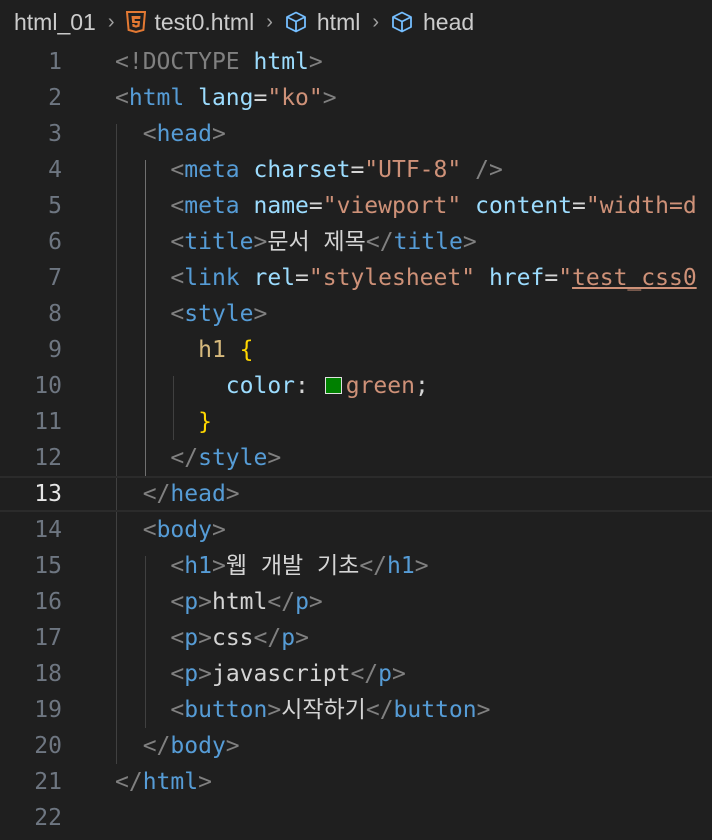  What do you see at coordinates (295, 242) in the screenshot?
I see `code-text: <title>문서 제목</title>` at bounding box center [295, 242].